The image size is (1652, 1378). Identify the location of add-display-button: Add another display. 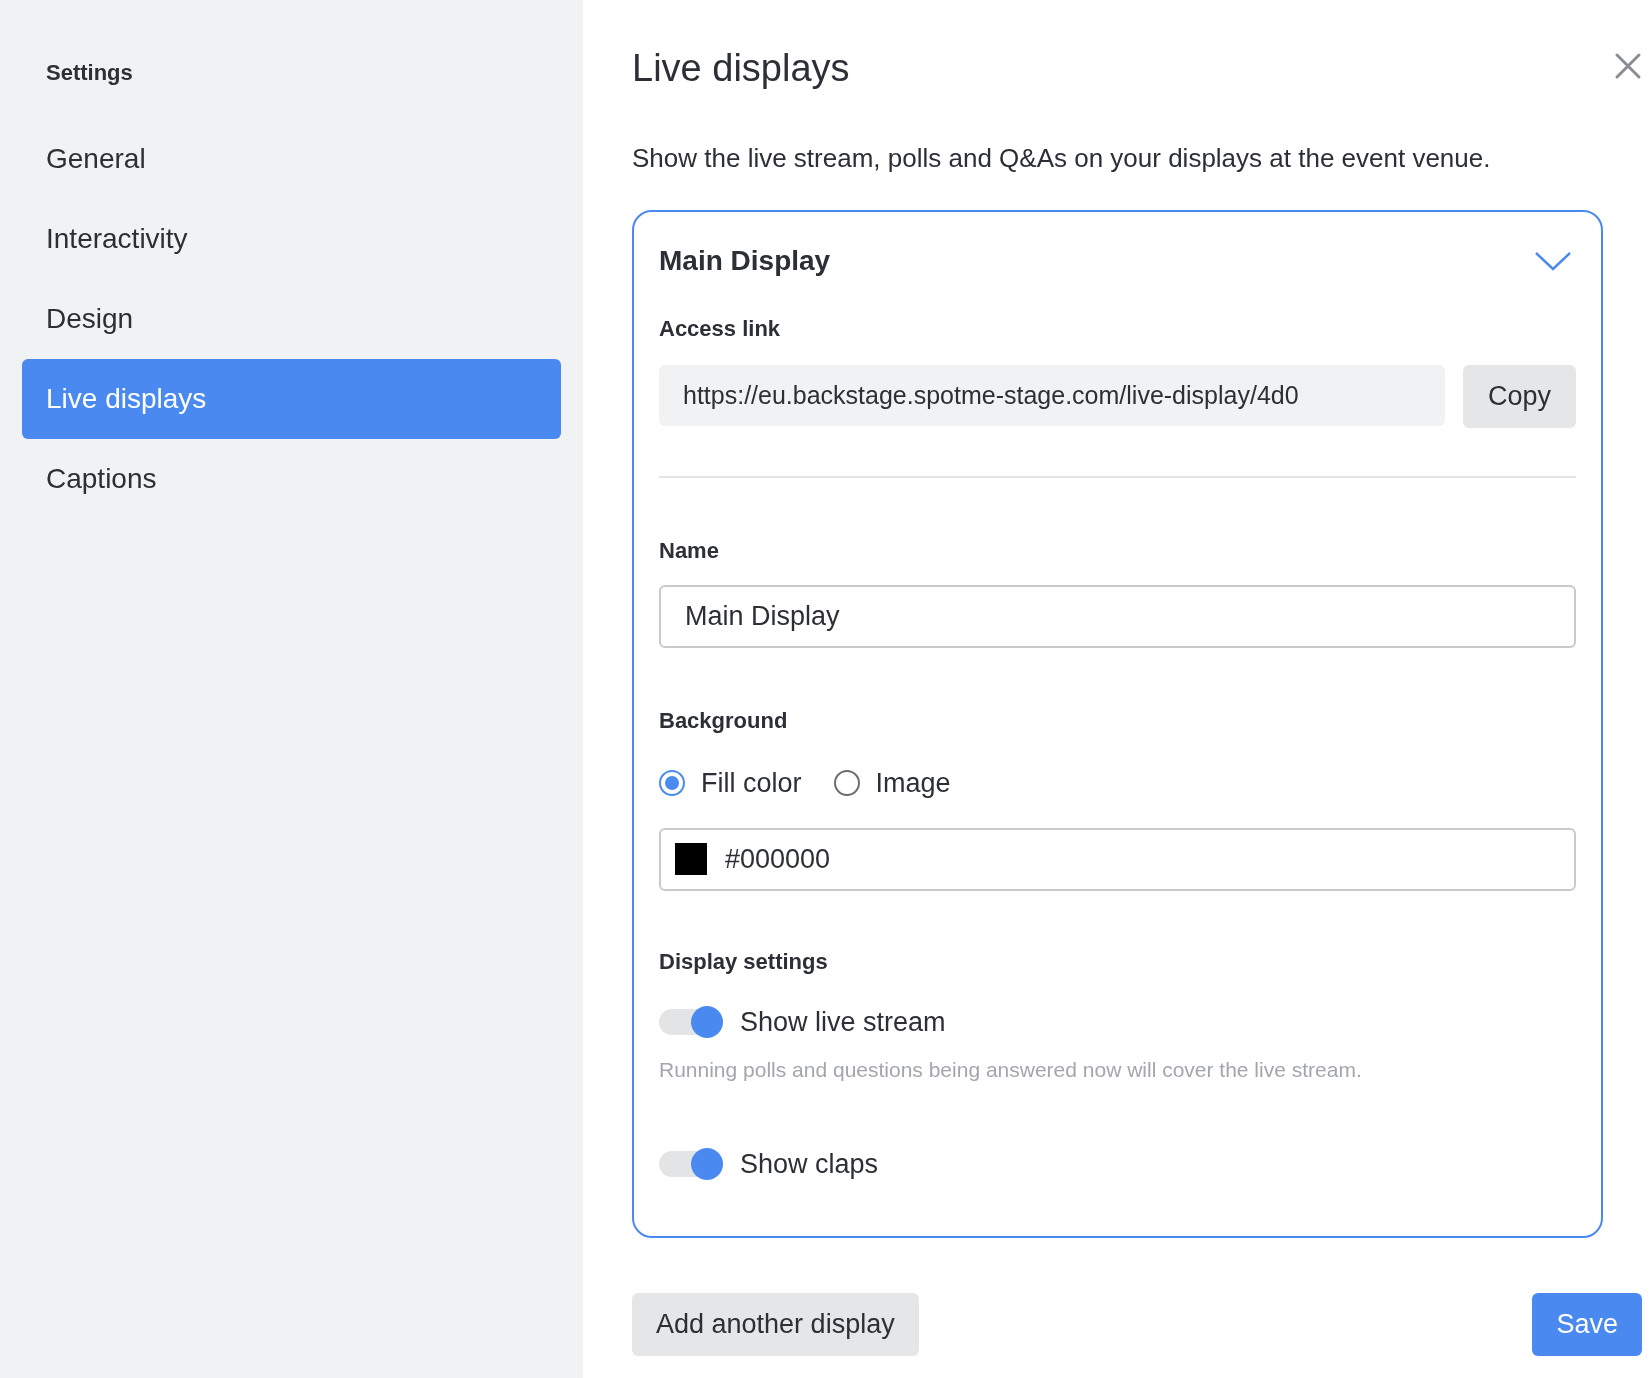
(775, 1324).